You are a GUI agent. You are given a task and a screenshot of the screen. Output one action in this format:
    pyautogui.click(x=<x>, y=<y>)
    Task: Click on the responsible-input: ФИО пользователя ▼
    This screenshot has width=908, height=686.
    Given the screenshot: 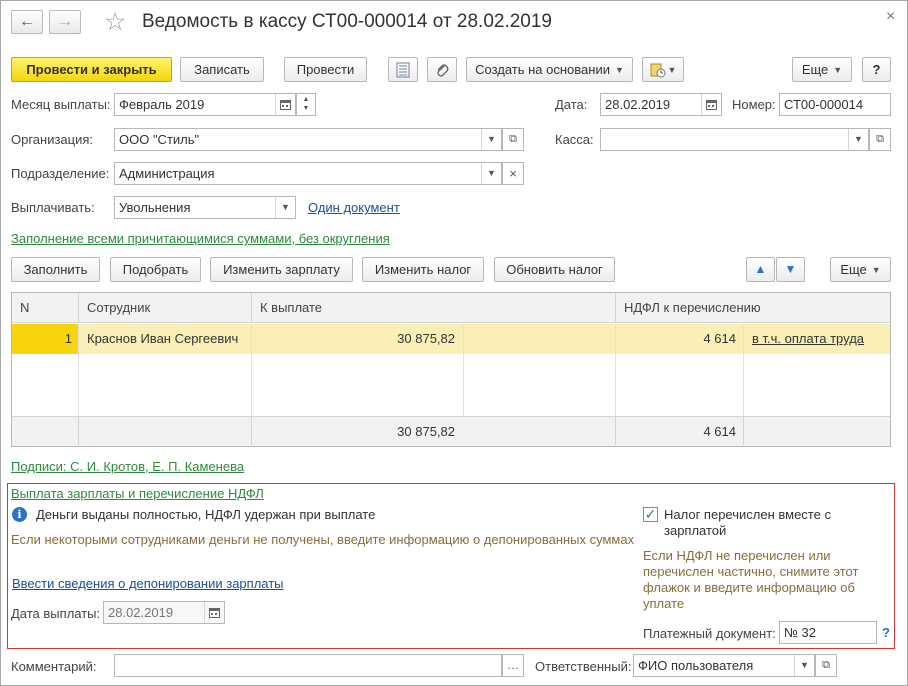 What is the action you would take?
    pyautogui.click(x=724, y=665)
    